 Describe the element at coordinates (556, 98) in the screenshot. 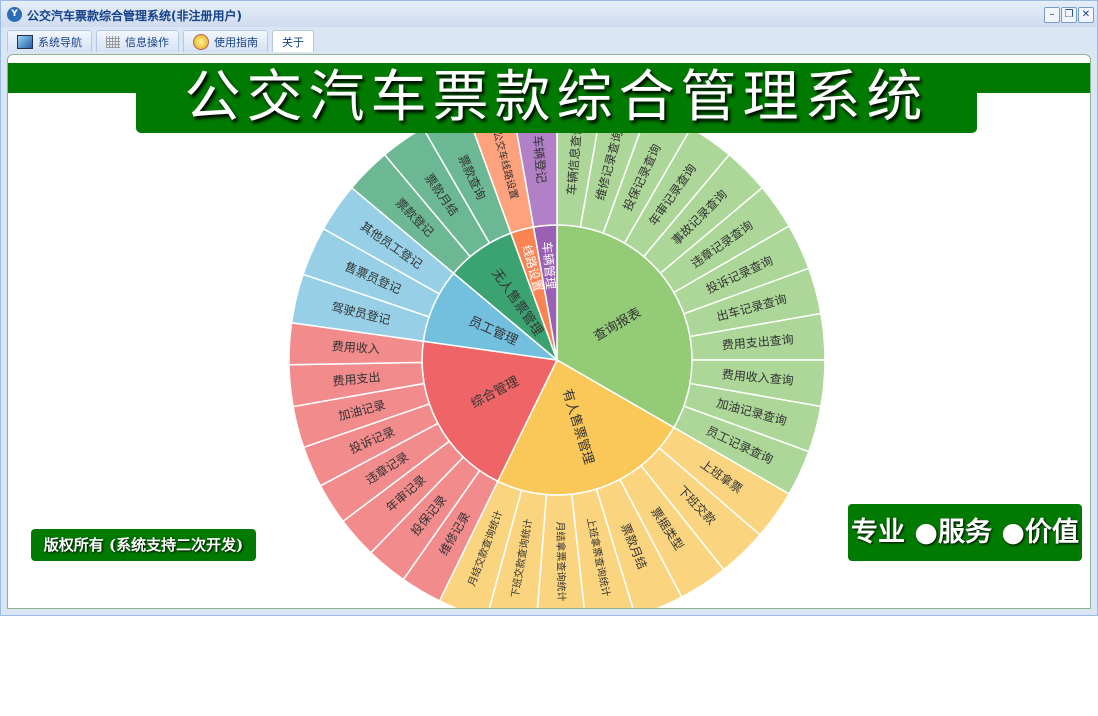

I see `banner-title: 公交汽车票款综合管理系统` at that location.